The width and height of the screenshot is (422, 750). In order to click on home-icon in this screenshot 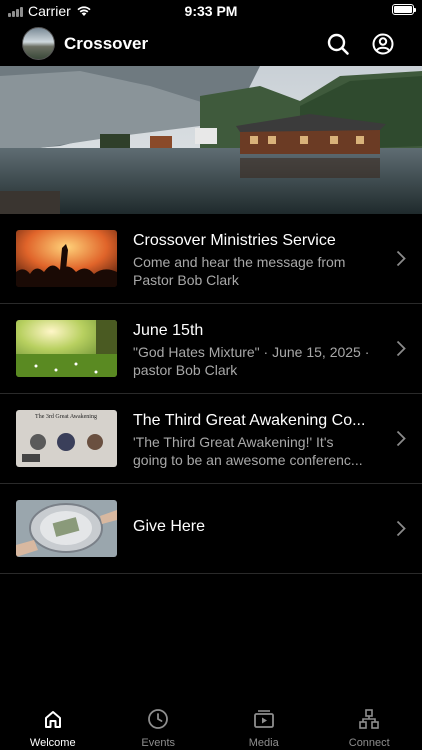, I will do `click(52, 719)`.